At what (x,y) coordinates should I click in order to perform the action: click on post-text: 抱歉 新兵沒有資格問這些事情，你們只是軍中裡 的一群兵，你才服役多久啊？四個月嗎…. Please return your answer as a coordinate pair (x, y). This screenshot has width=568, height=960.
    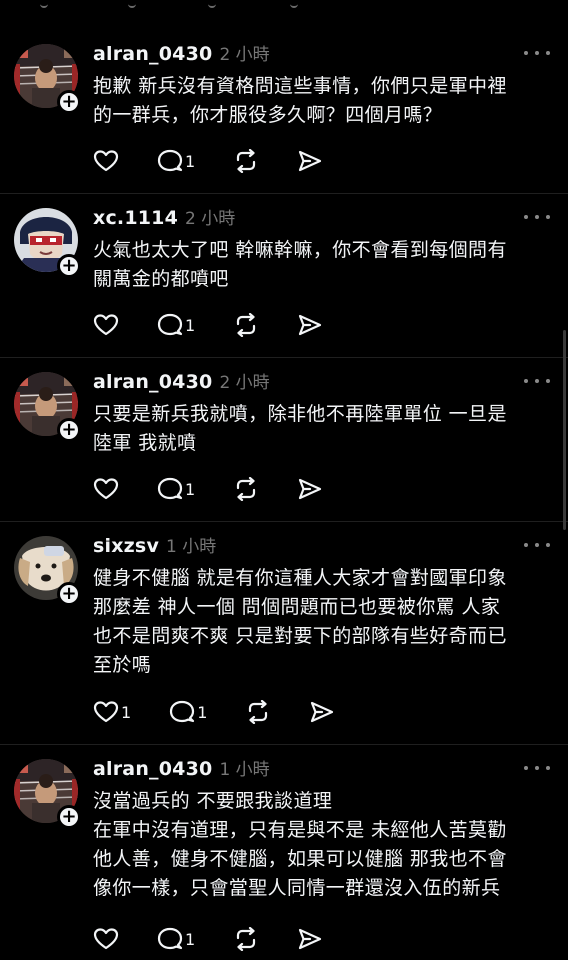
    Looking at the image, I should click on (300, 100).